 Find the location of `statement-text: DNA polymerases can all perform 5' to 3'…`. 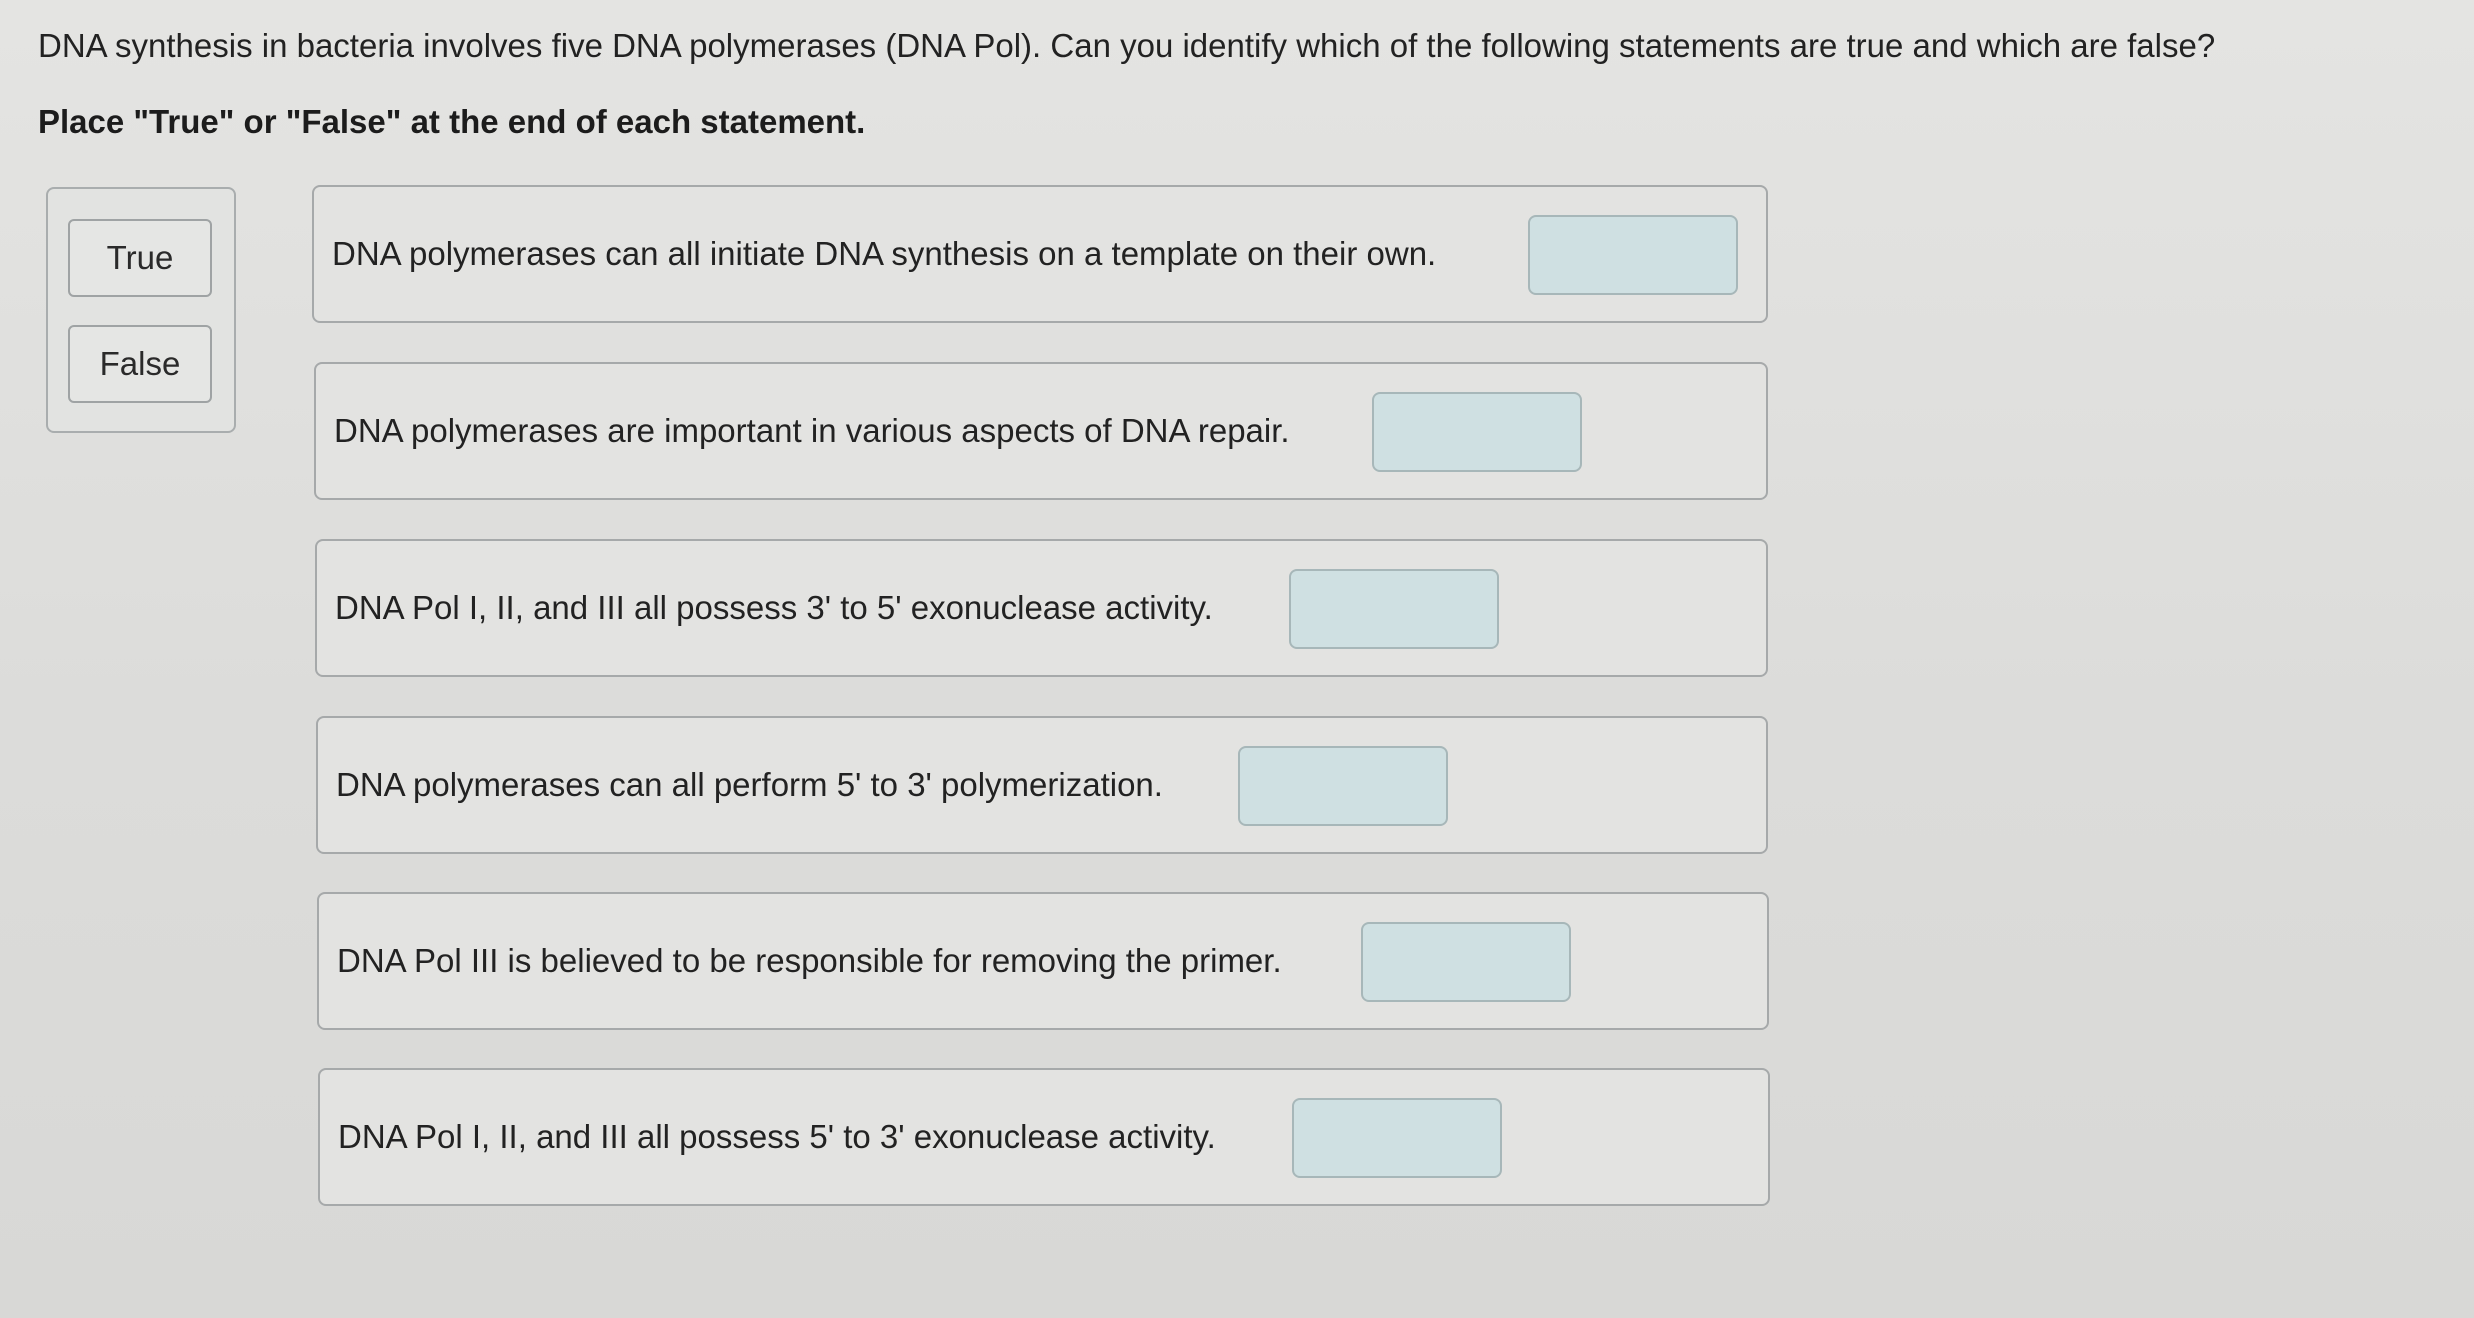

statement-text: DNA polymerases can all perform 5' to 3'… is located at coordinates (749, 784).